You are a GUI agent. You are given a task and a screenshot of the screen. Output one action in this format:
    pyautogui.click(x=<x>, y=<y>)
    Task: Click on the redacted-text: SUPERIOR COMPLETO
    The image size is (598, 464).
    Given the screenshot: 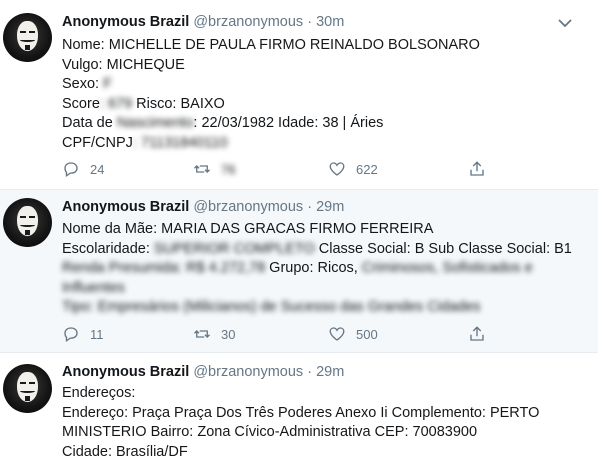 What is the action you would take?
    pyautogui.click(x=234, y=248)
    